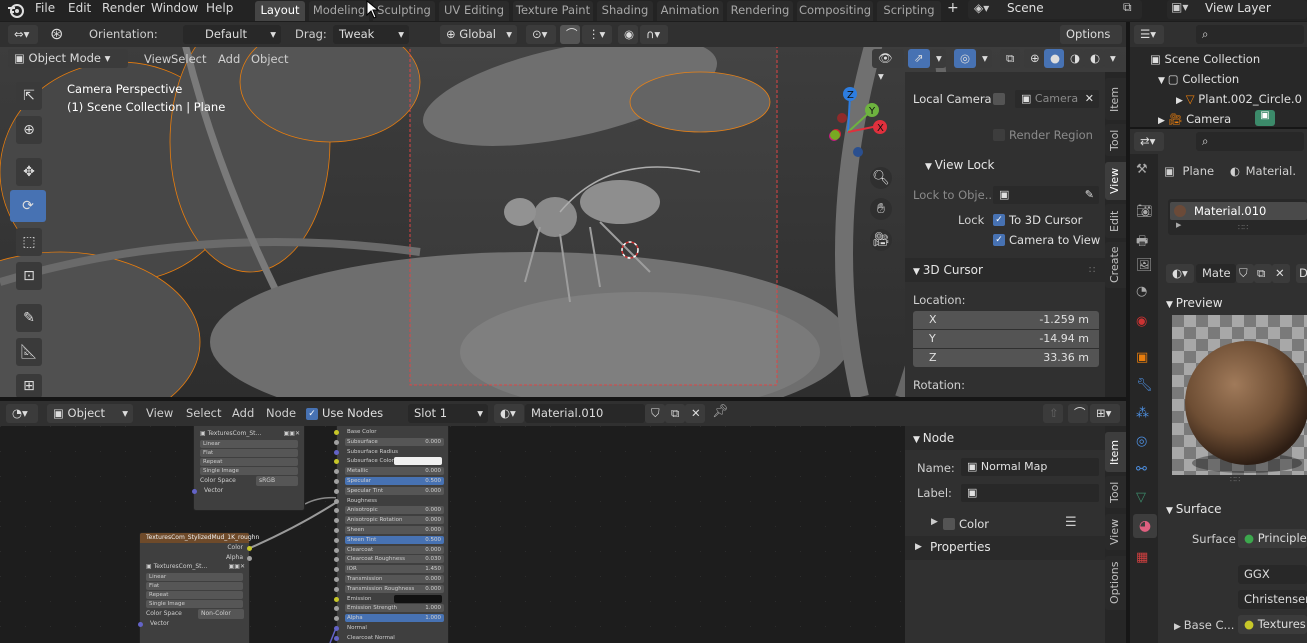  Describe the element at coordinates (965, 58) in the screenshot. I see `overlay-toggle: ◎` at that location.